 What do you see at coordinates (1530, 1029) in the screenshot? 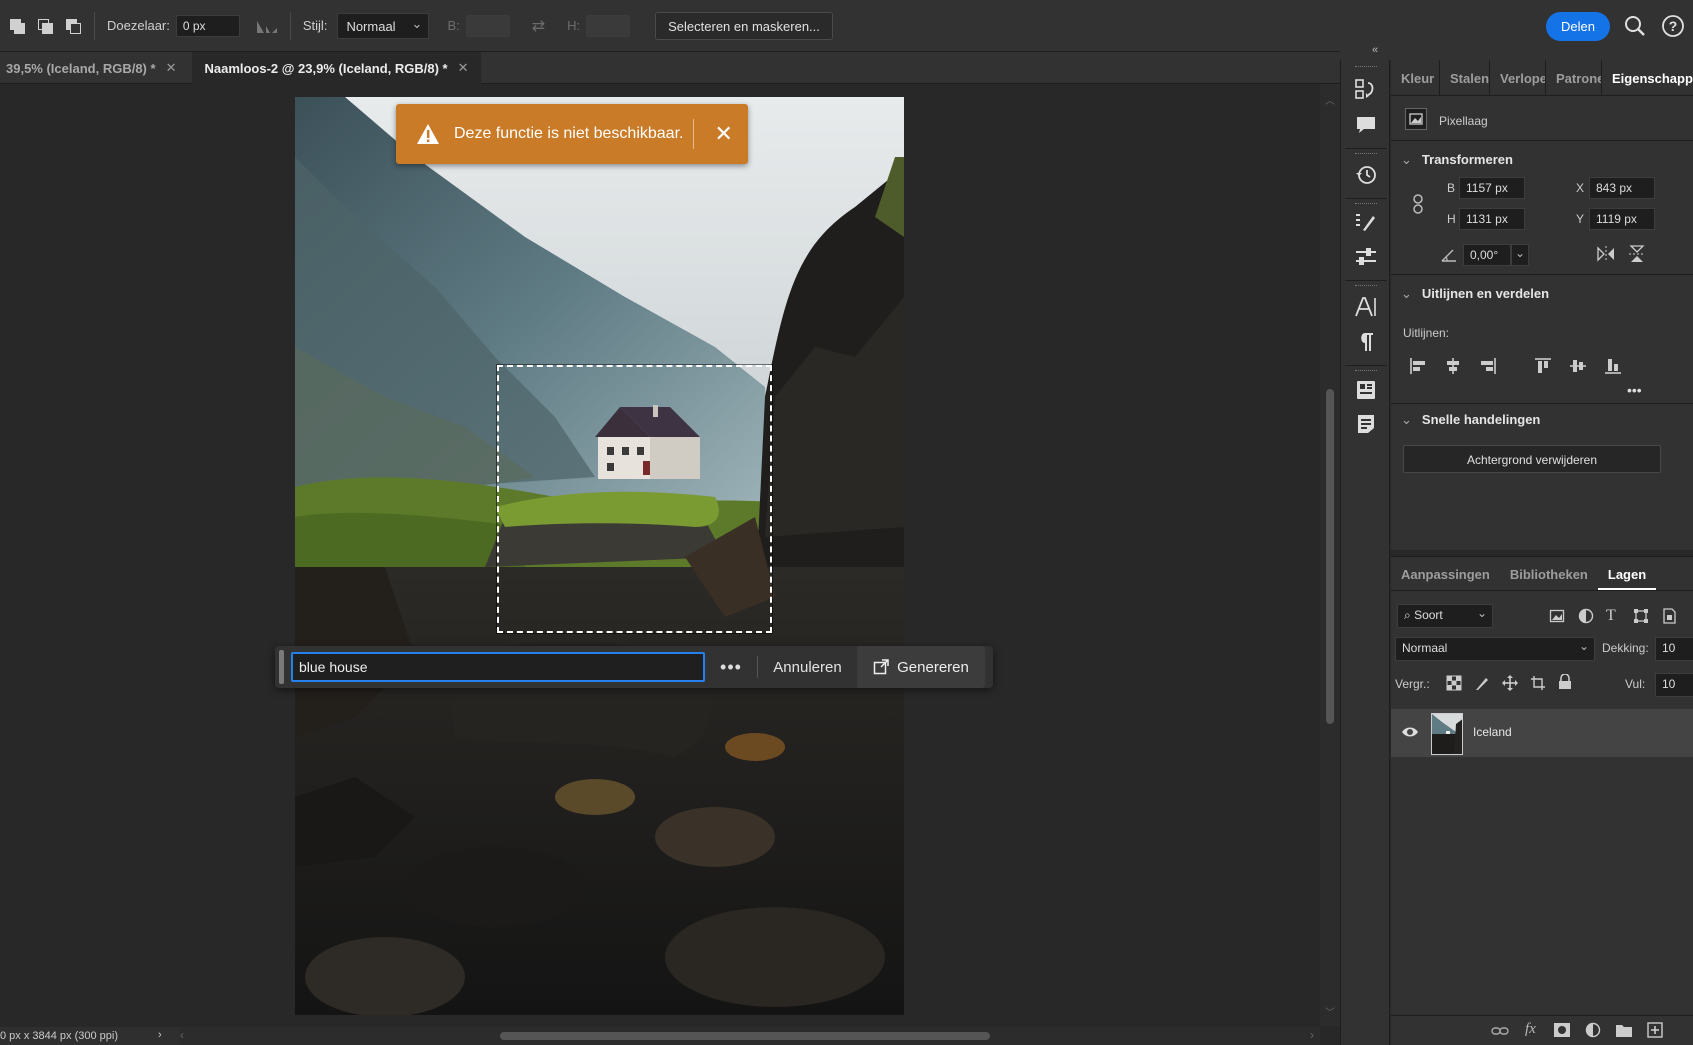
I see `fx-icon: fx` at bounding box center [1530, 1029].